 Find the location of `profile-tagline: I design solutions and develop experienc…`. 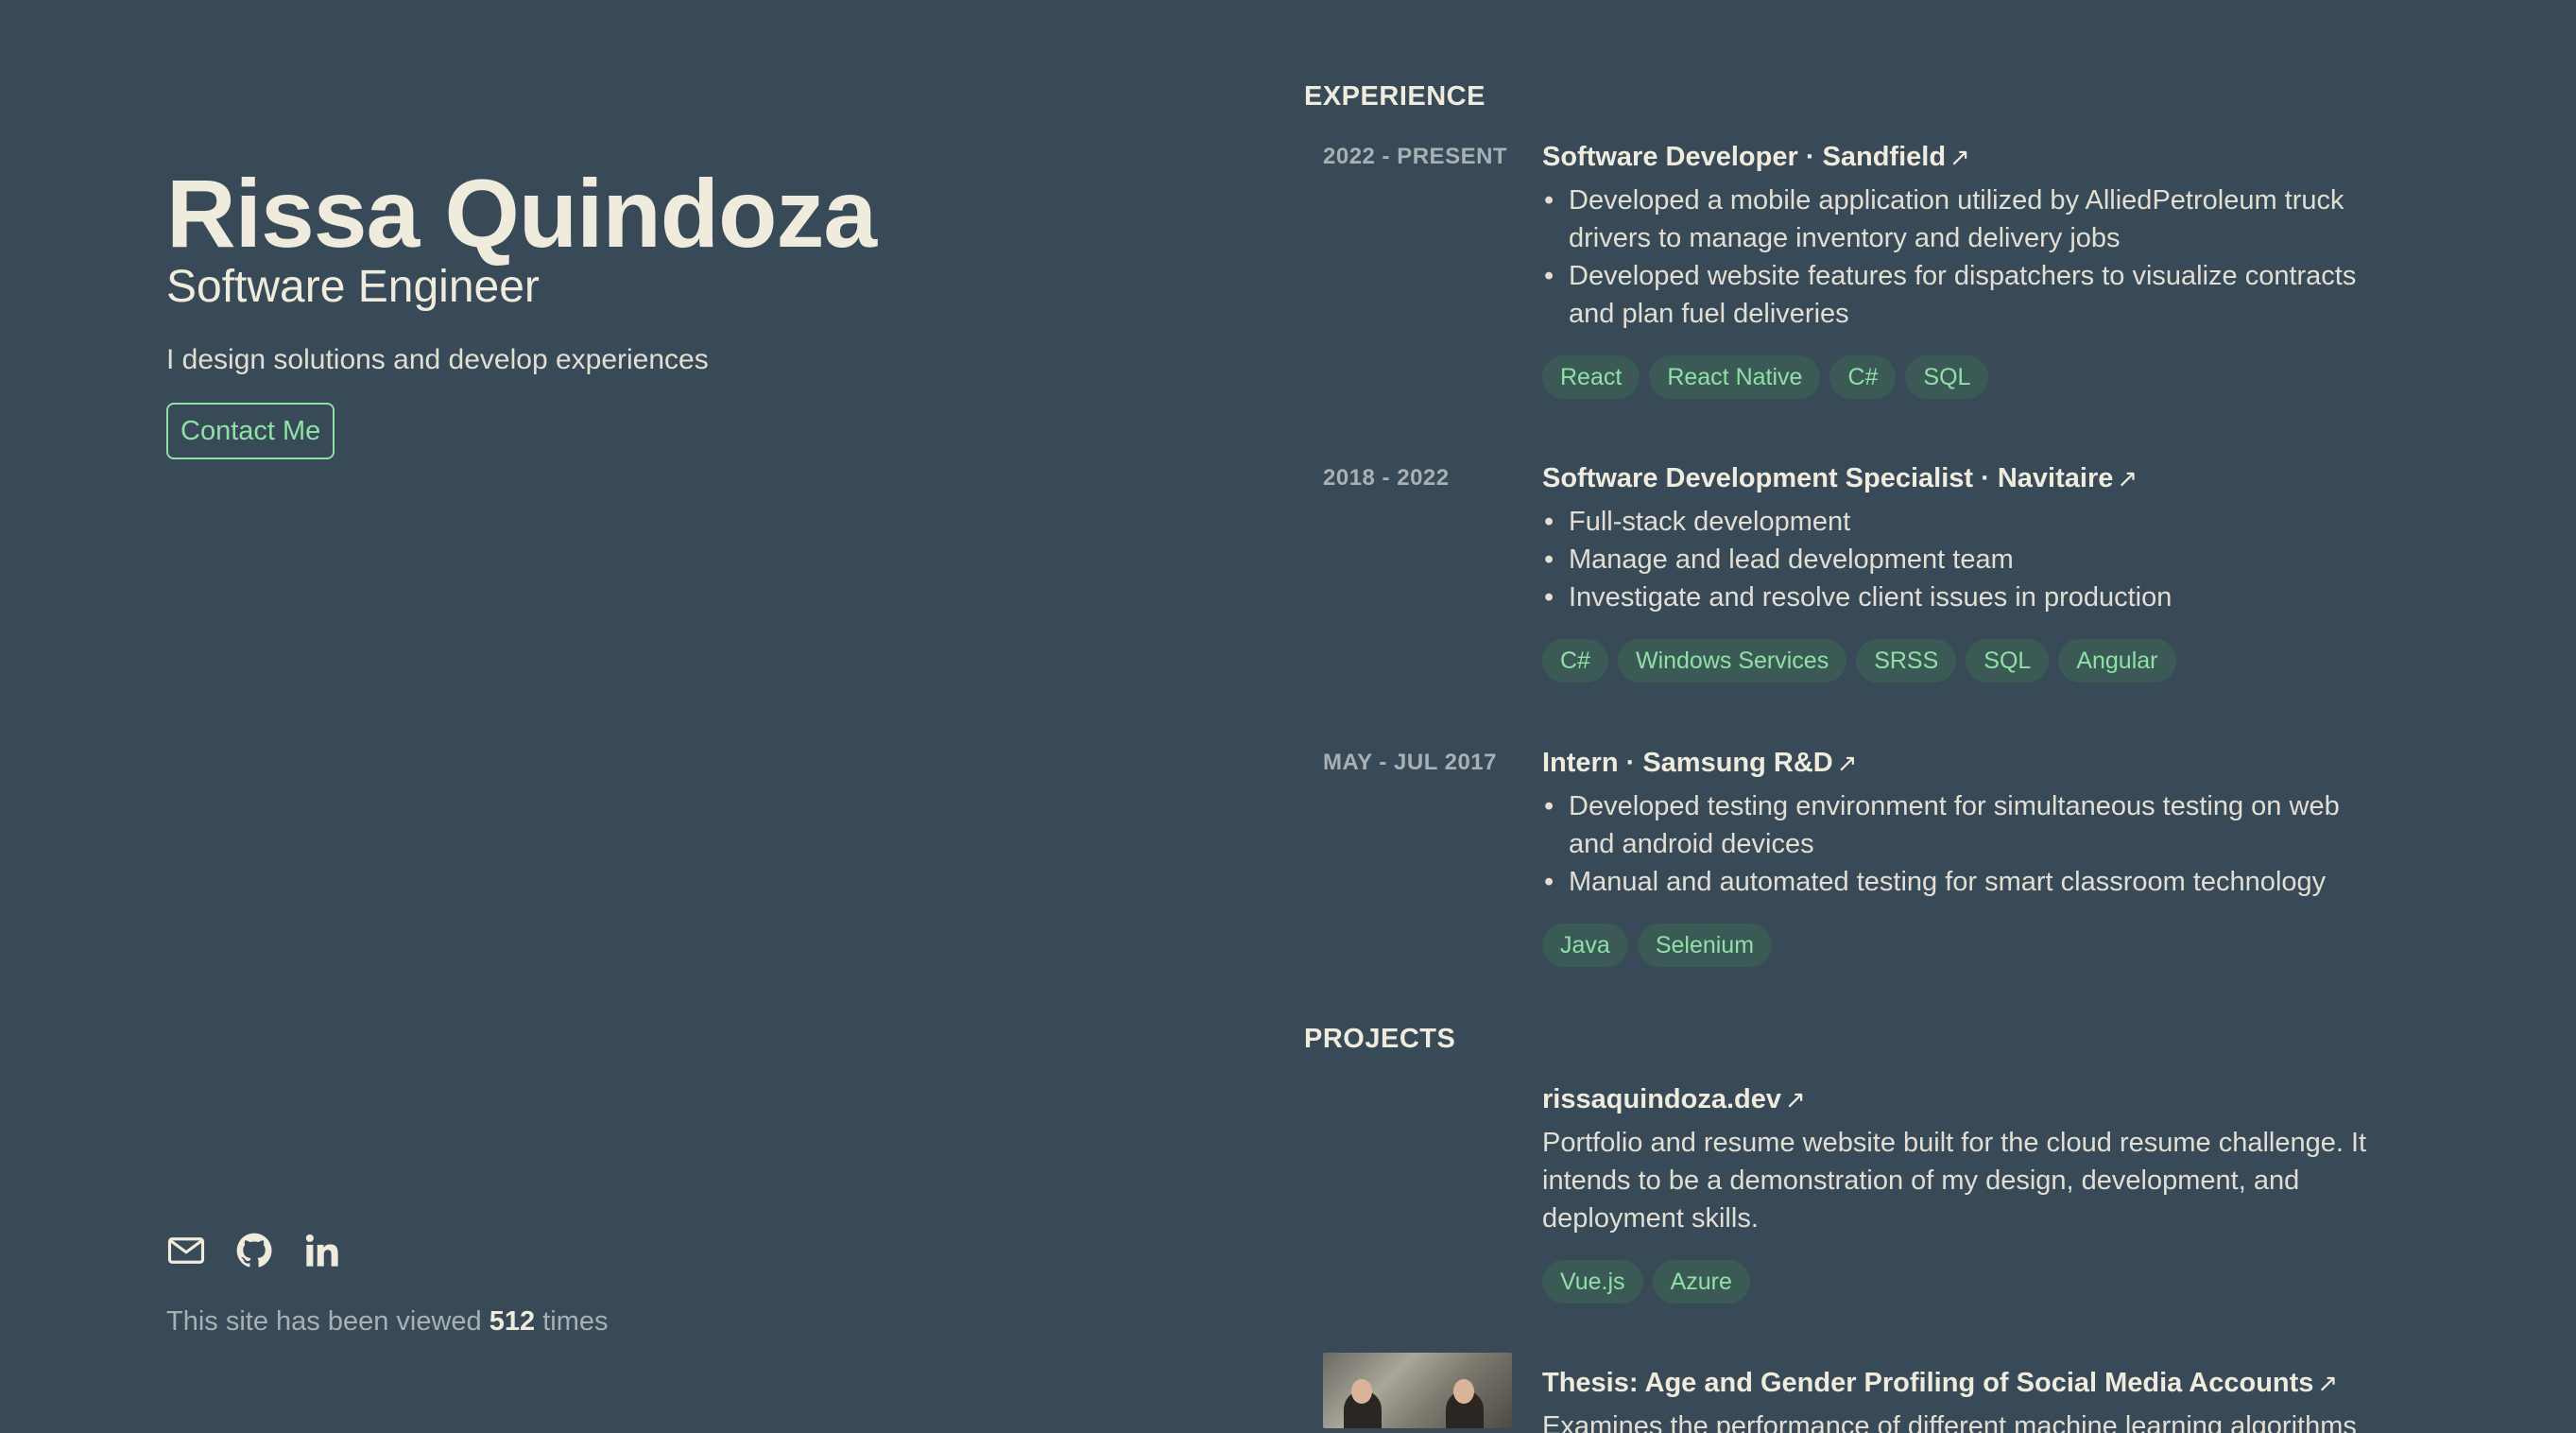

profile-tagline: I design solutions and develop experienc… is located at coordinates (437, 359).